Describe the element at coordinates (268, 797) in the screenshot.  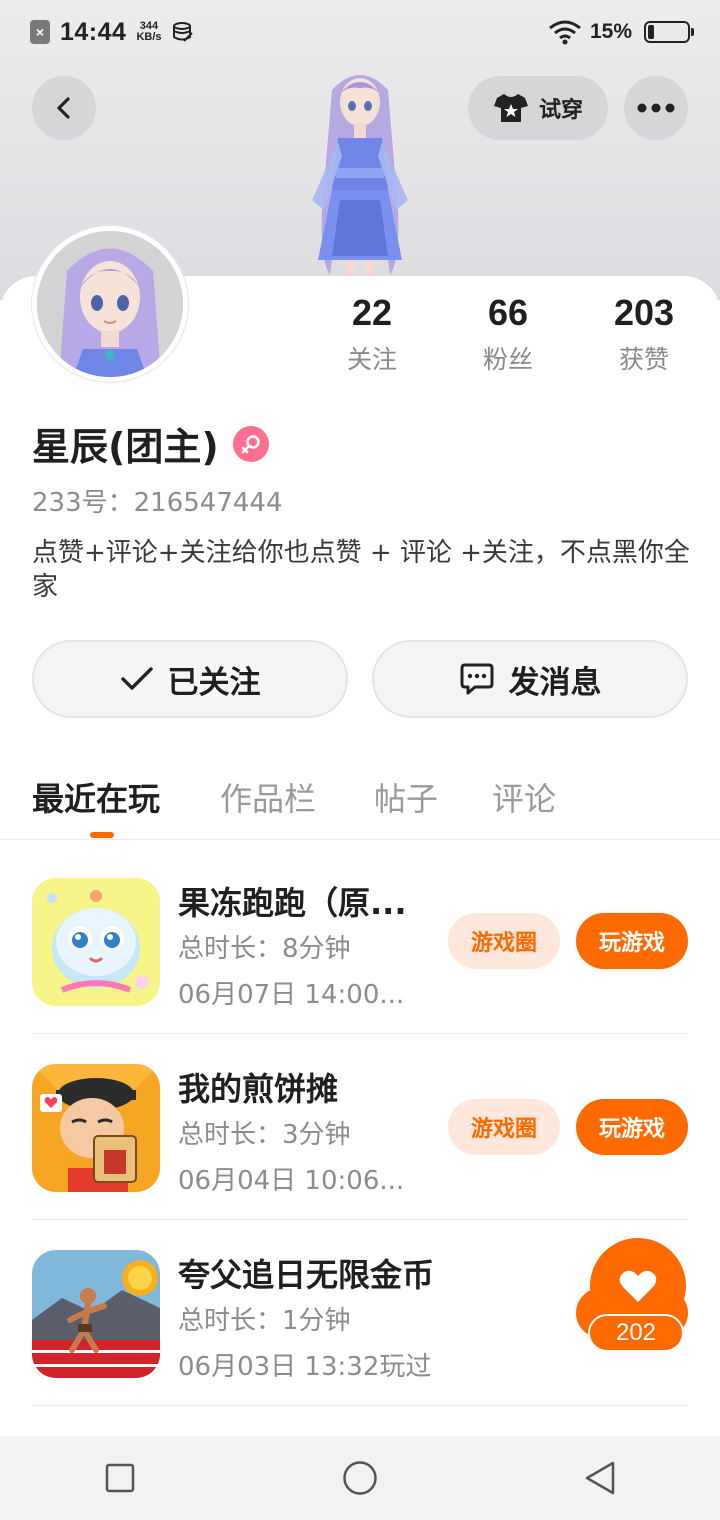
I see `tab-works: 作品栏` at that location.